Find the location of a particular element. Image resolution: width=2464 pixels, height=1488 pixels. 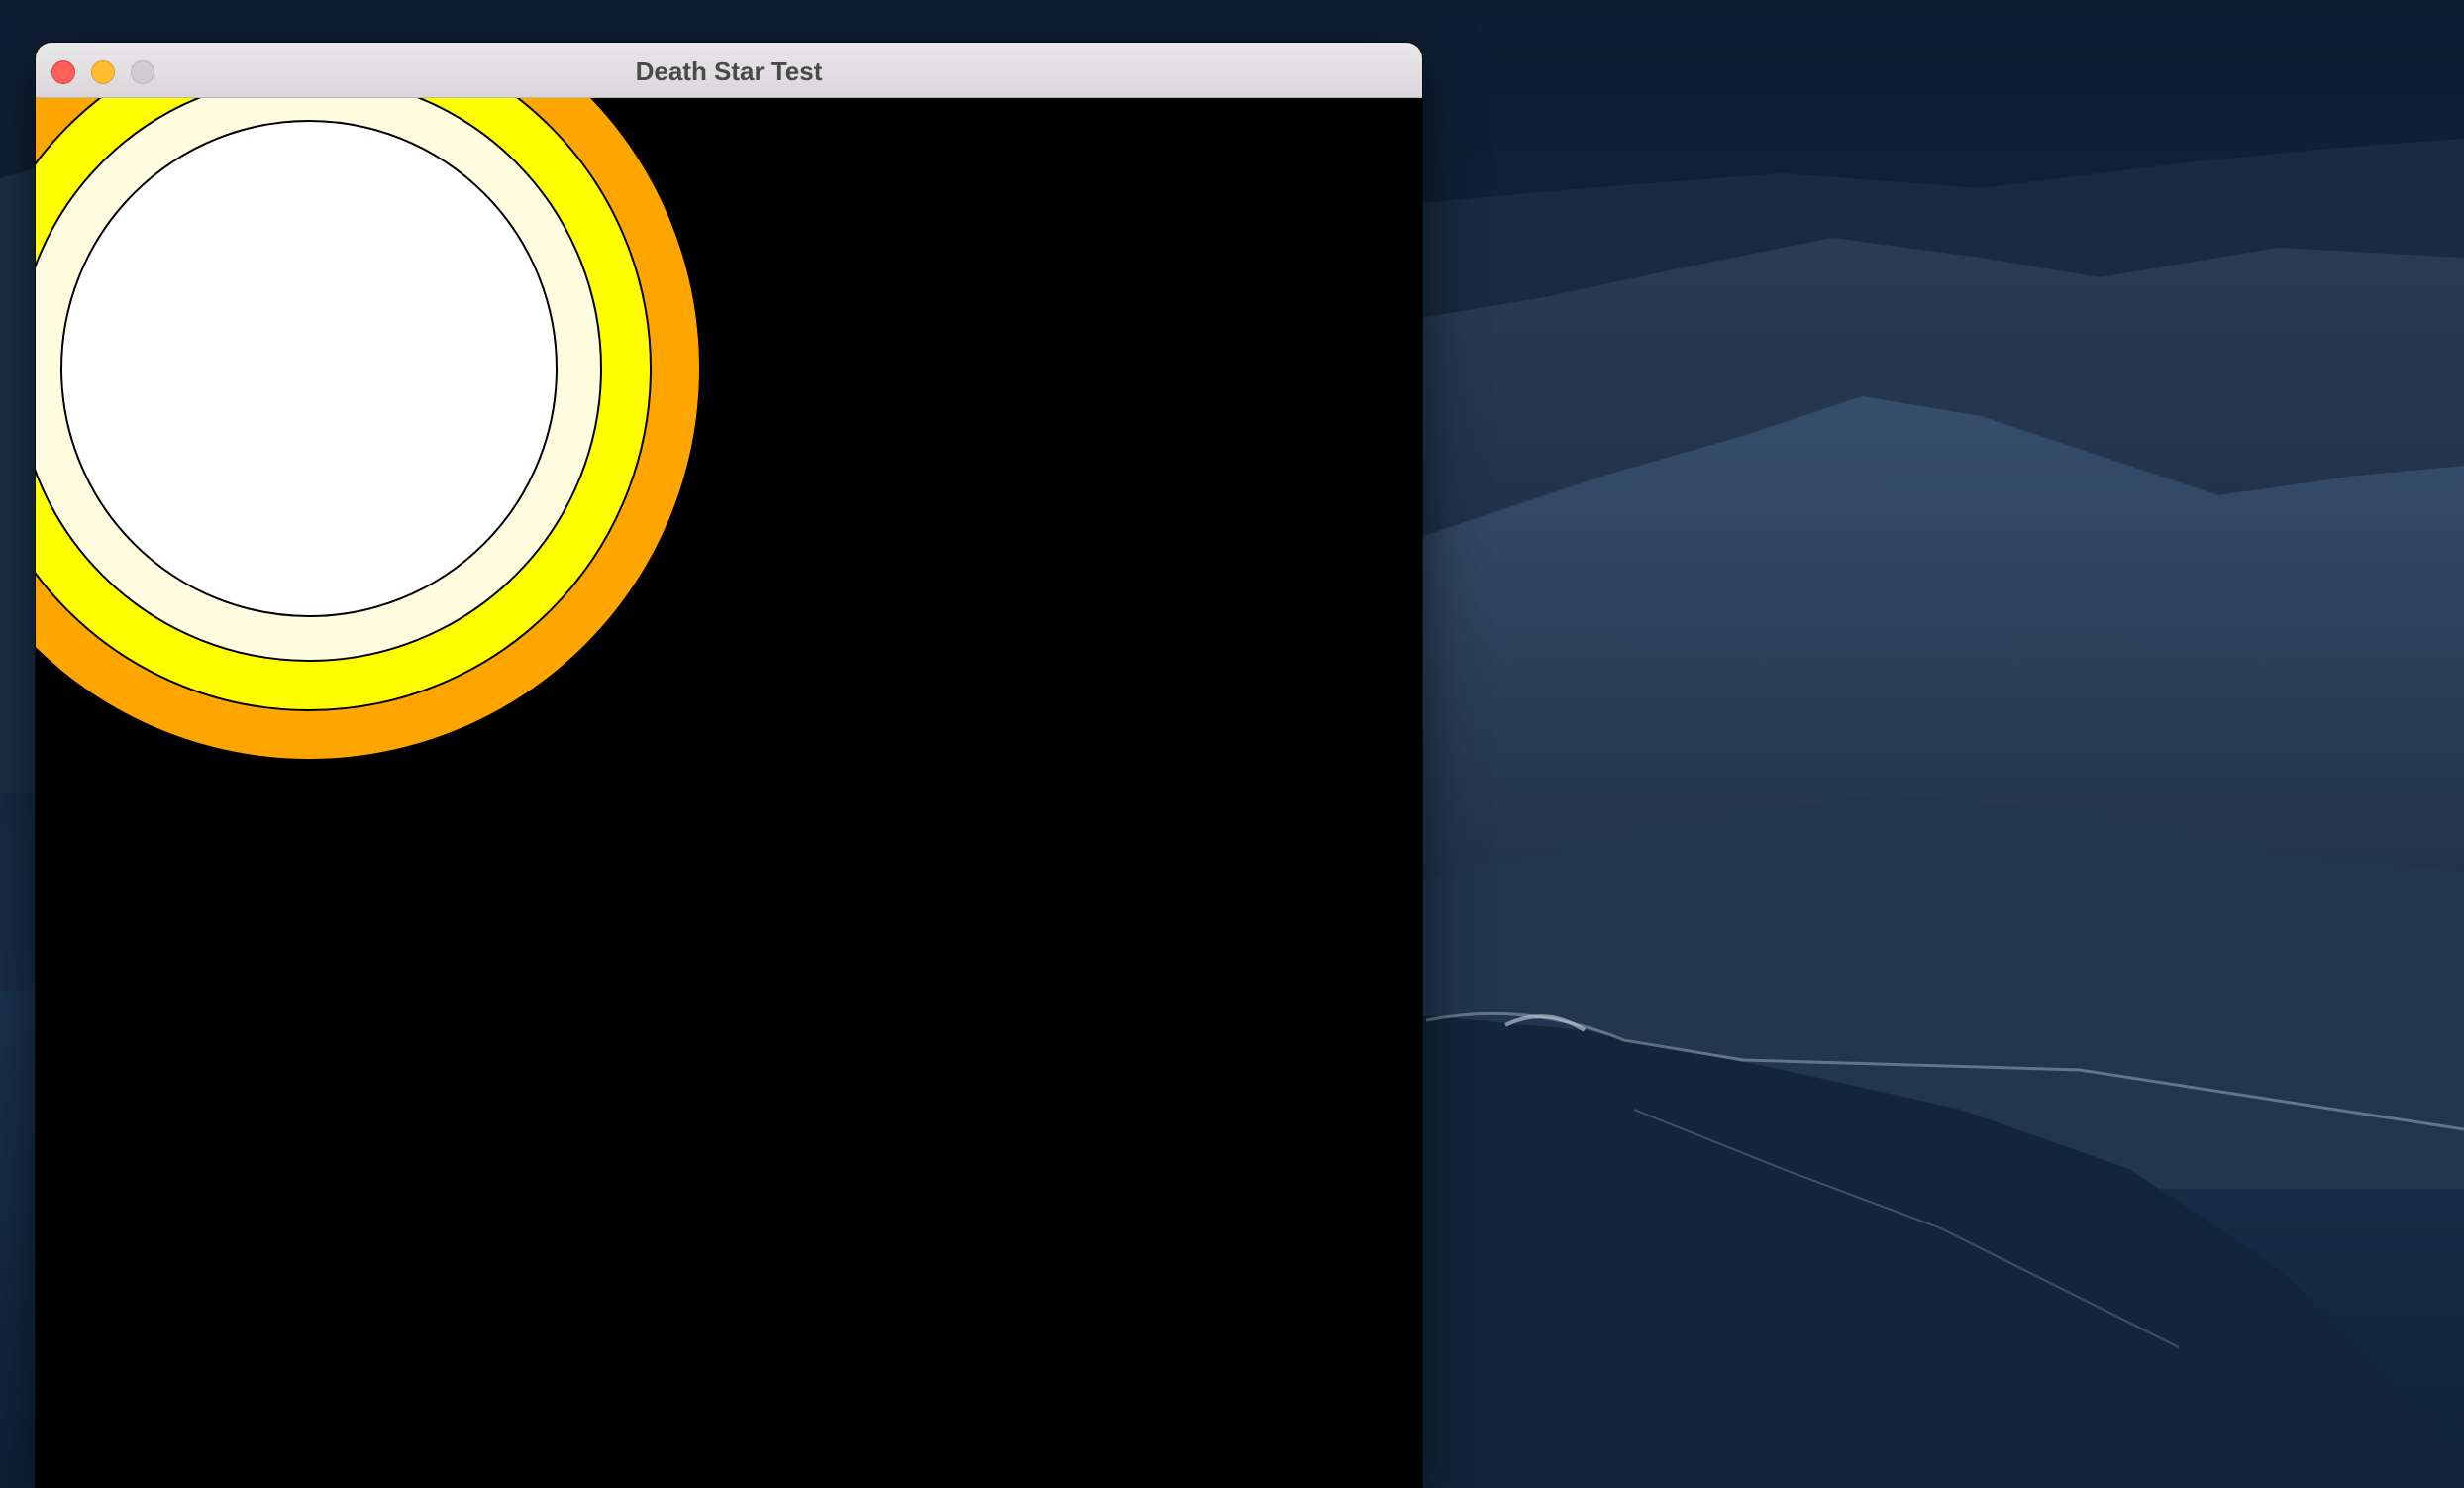

title-bar: Death Star Test is located at coordinates (729, 71).